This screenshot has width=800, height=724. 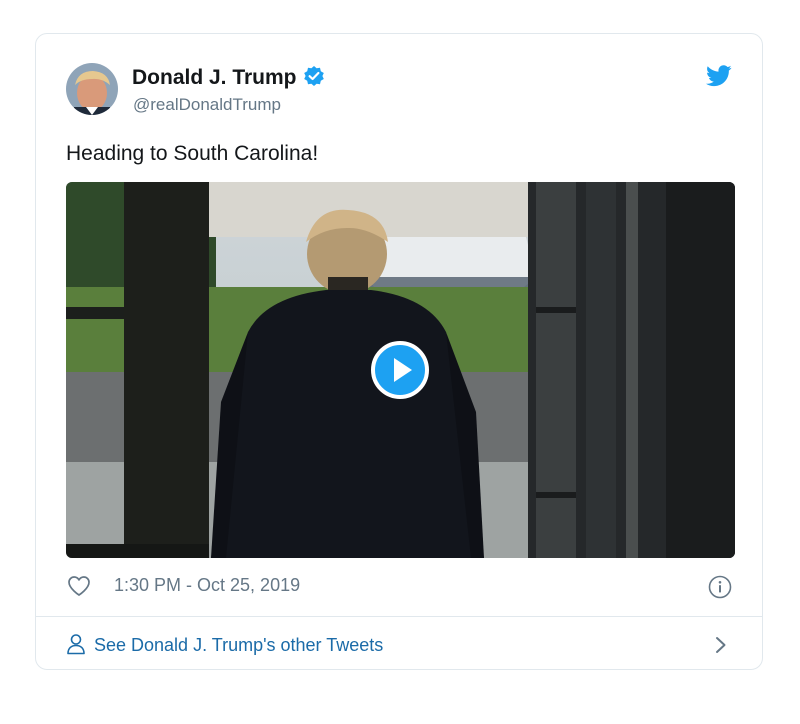 What do you see at coordinates (76, 646) in the screenshot?
I see `person-icon` at bounding box center [76, 646].